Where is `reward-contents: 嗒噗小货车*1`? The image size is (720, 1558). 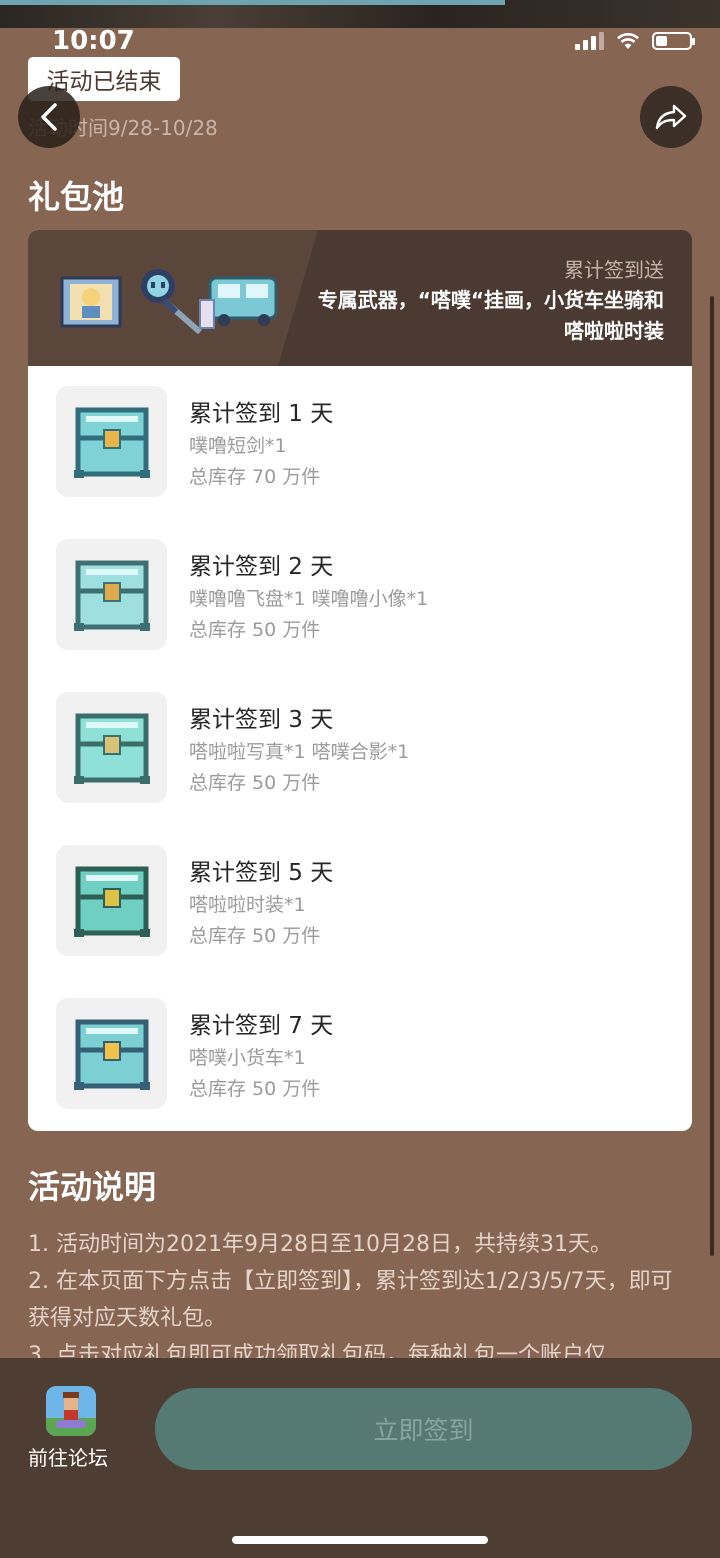 reward-contents: 嗒噗小货车*1 is located at coordinates (247, 1058).